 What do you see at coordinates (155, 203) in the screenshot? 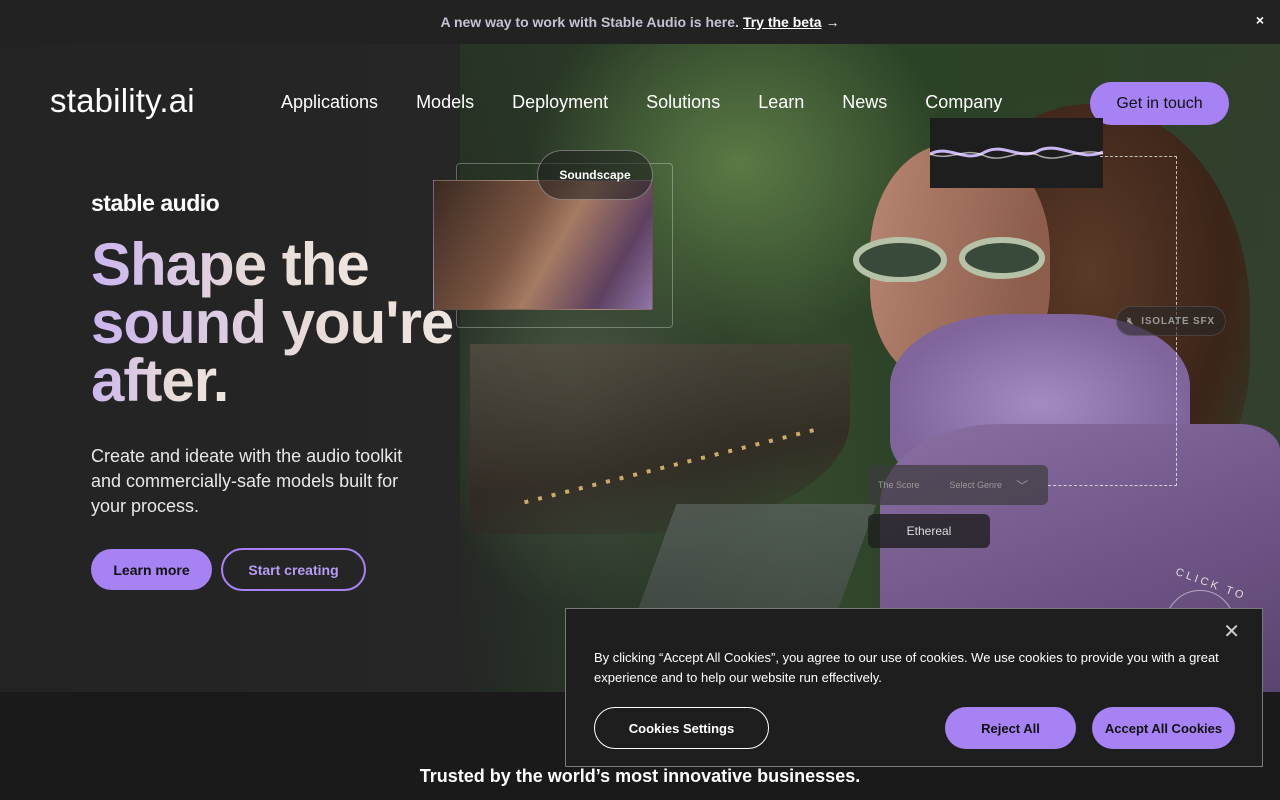
I see `stable-audio-brand: stable audio` at bounding box center [155, 203].